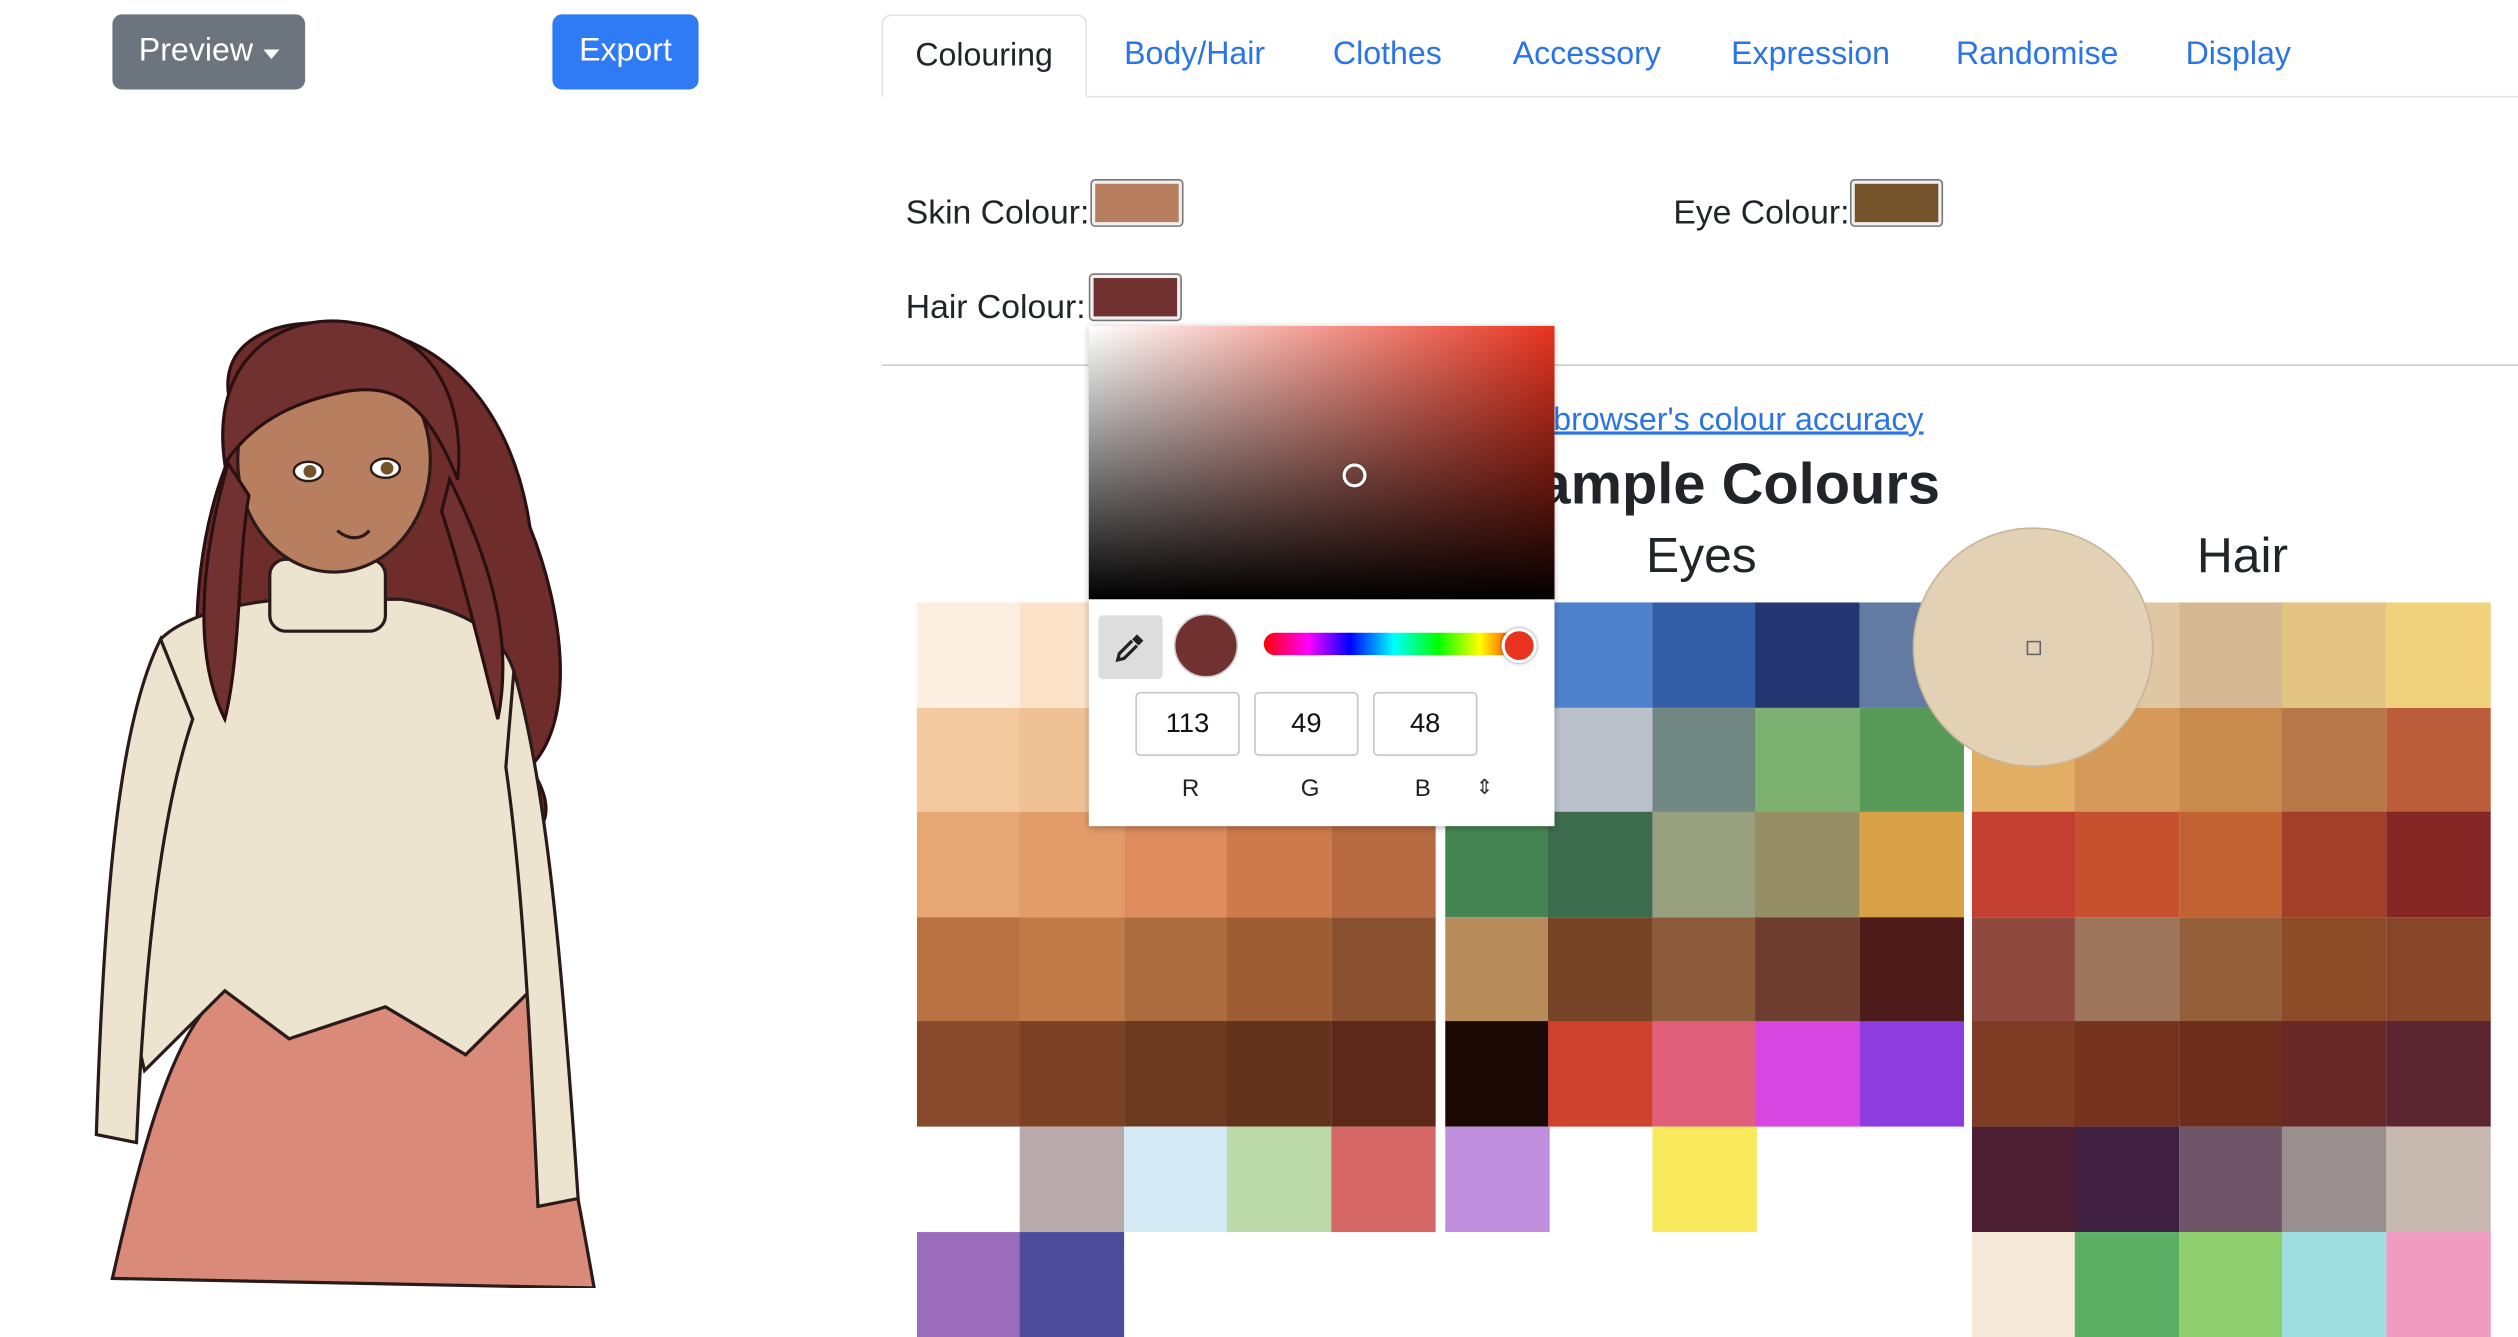  I want to click on g-input: 49, so click(1306, 723).